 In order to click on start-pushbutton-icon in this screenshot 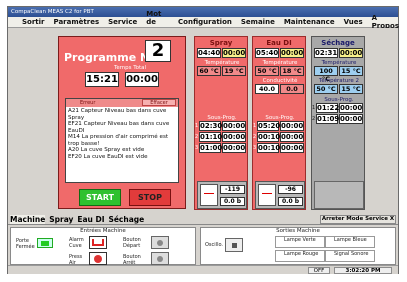, I will do `click(160, 242)`.